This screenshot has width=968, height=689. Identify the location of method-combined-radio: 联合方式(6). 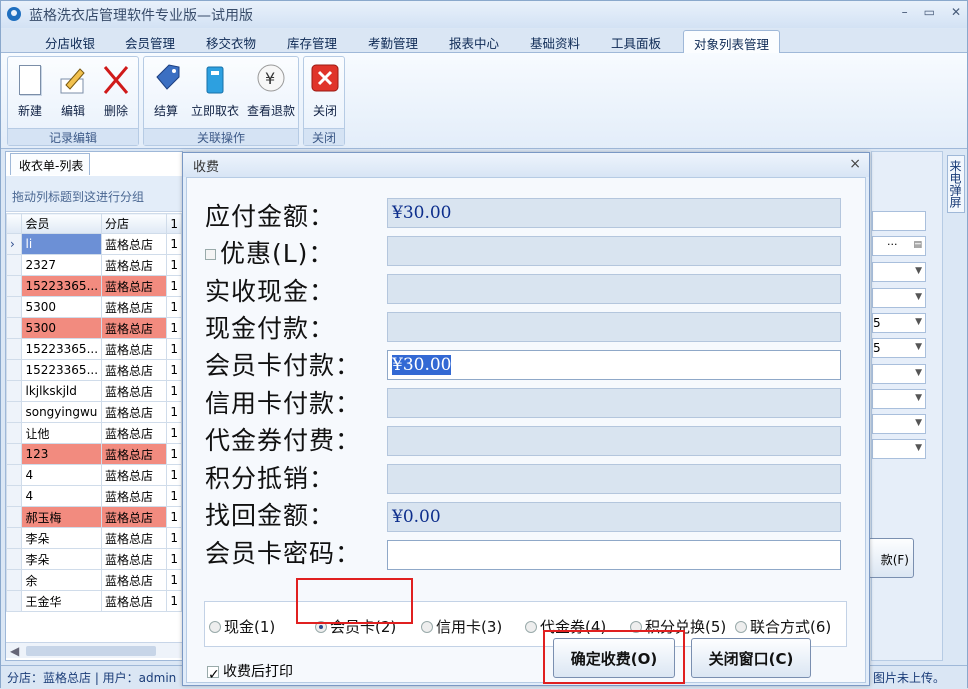
(783, 626).